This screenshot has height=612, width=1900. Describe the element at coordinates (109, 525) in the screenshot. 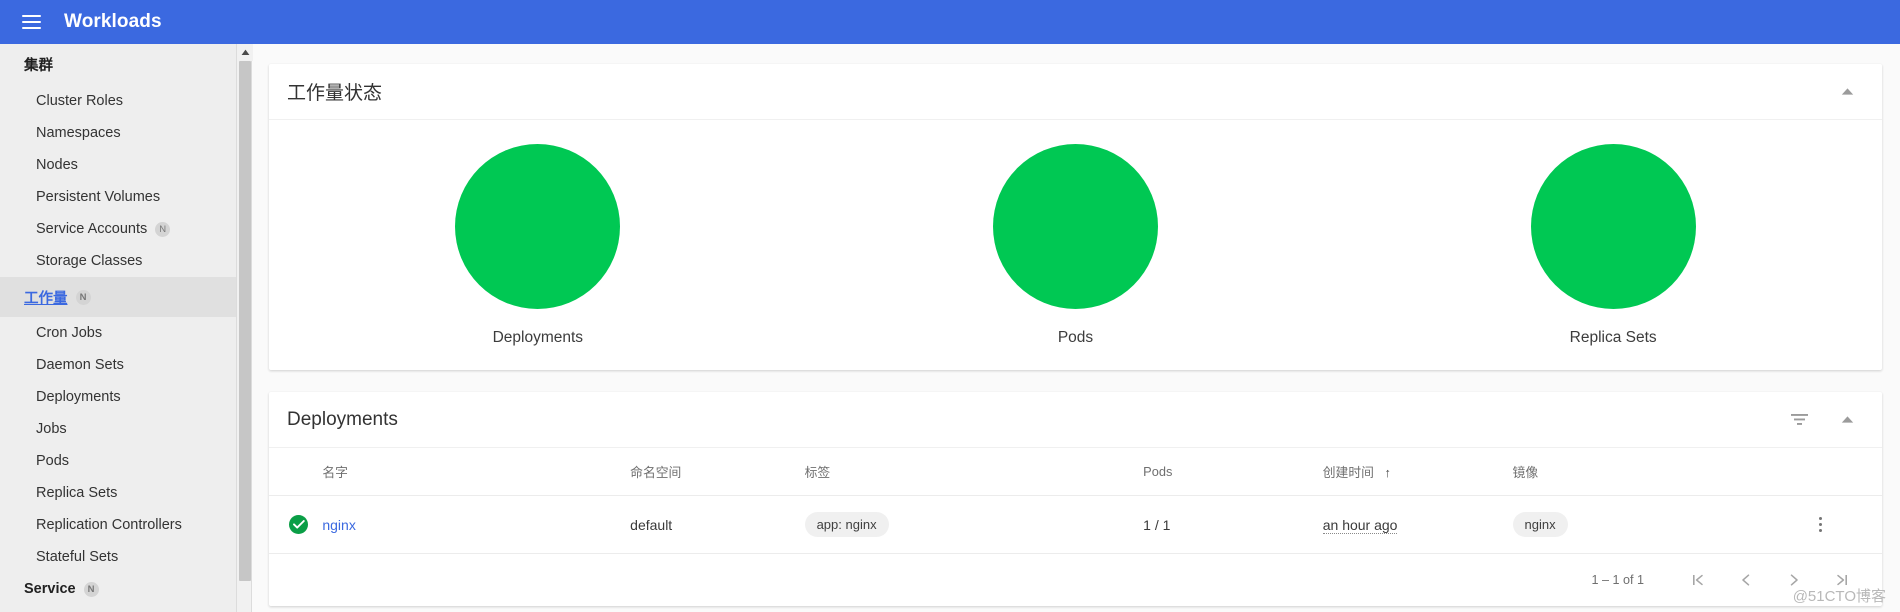

I see `sidebar-item-label: Replication Controllers` at that location.